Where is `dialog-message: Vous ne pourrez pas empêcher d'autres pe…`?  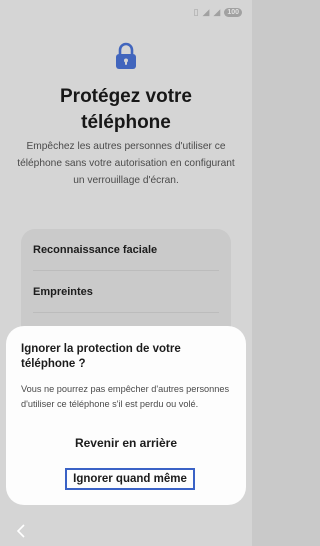 dialog-message: Vous ne pourrez pas empêcher d'autres pe… is located at coordinates (125, 396).